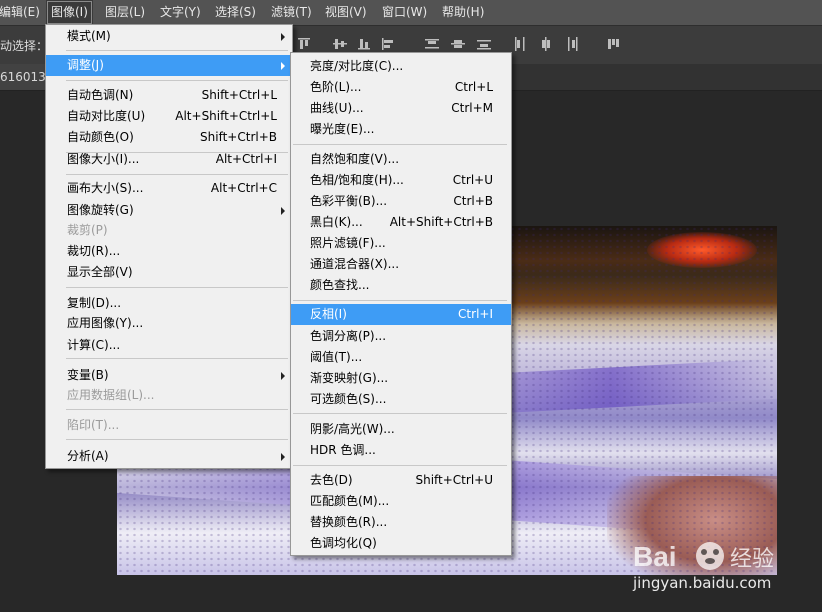  What do you see at coordinates (226, 116) in the screenshot?
I see `image-menu-item-shortcut: Alt+Shift+Ctrl+L` at bounding box center [226, 116].